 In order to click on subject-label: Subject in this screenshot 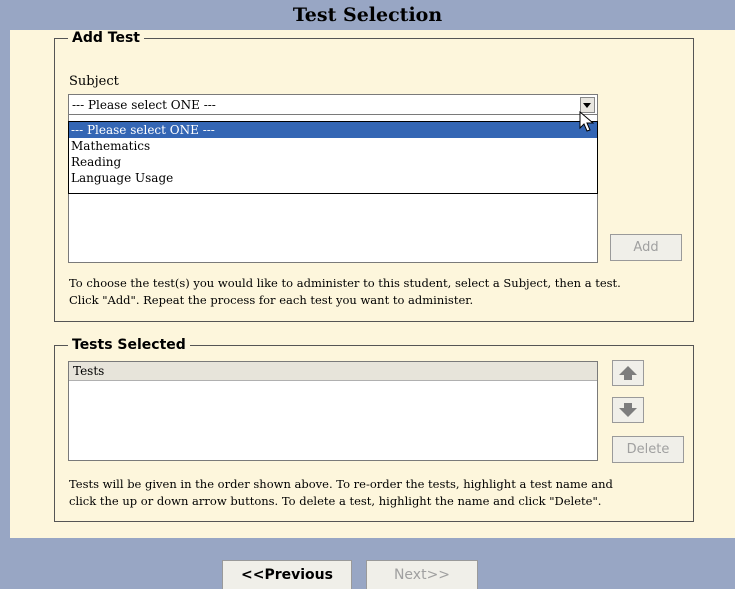, I will do `click(94, 81)`.